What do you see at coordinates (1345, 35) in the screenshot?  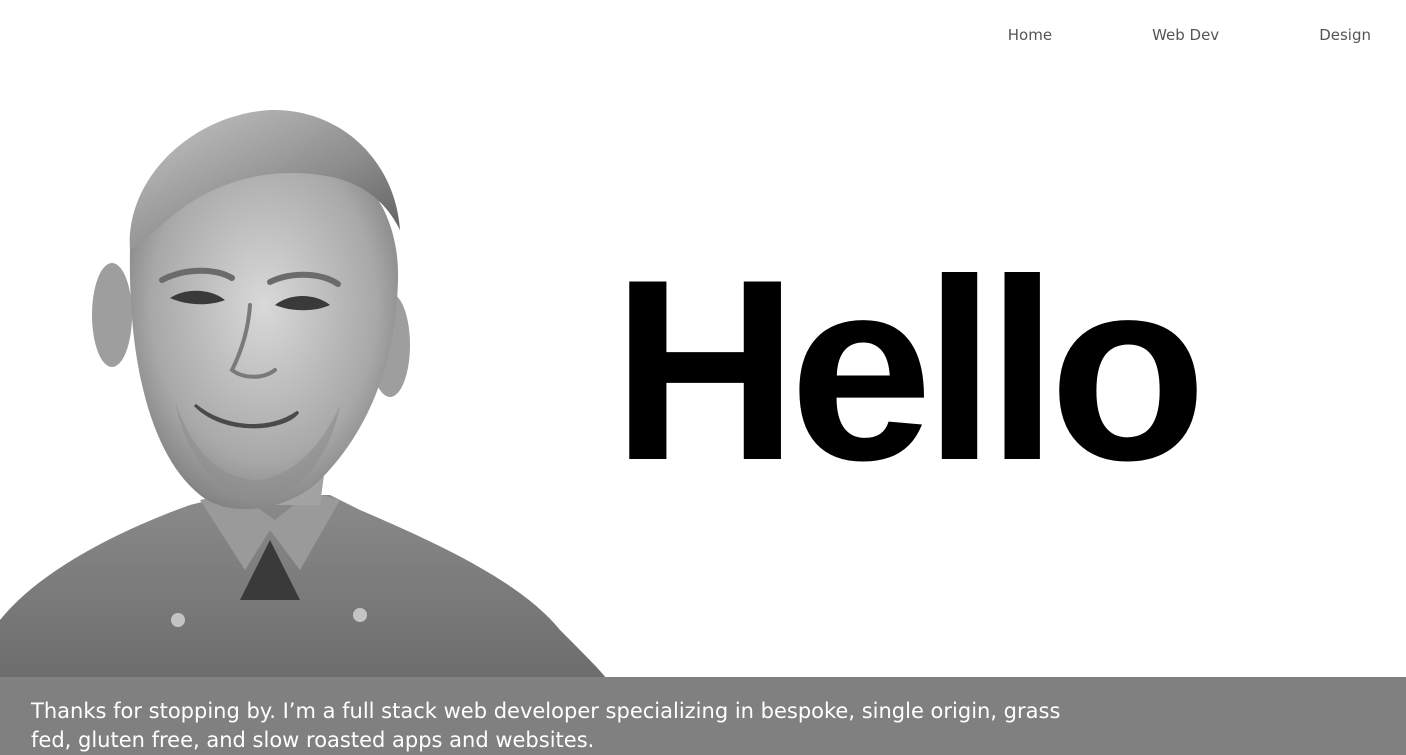 I see `nav-link-design: Design` at bounding box center [1345, 35].